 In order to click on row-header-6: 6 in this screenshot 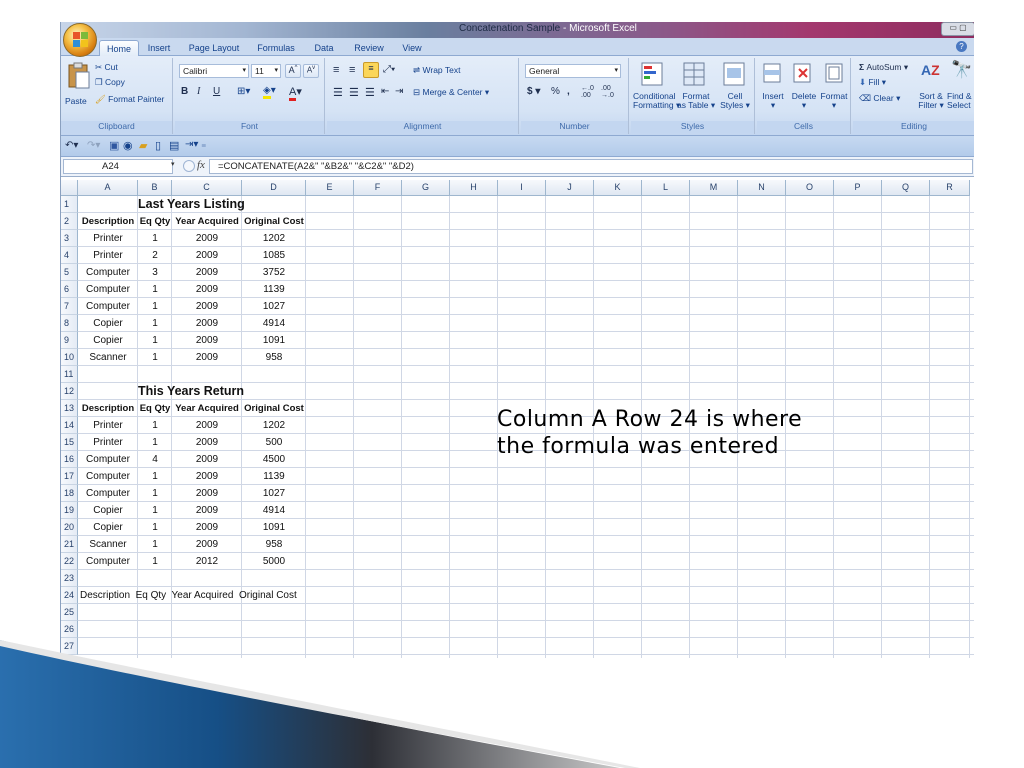, I will do `click(69, 289)`.